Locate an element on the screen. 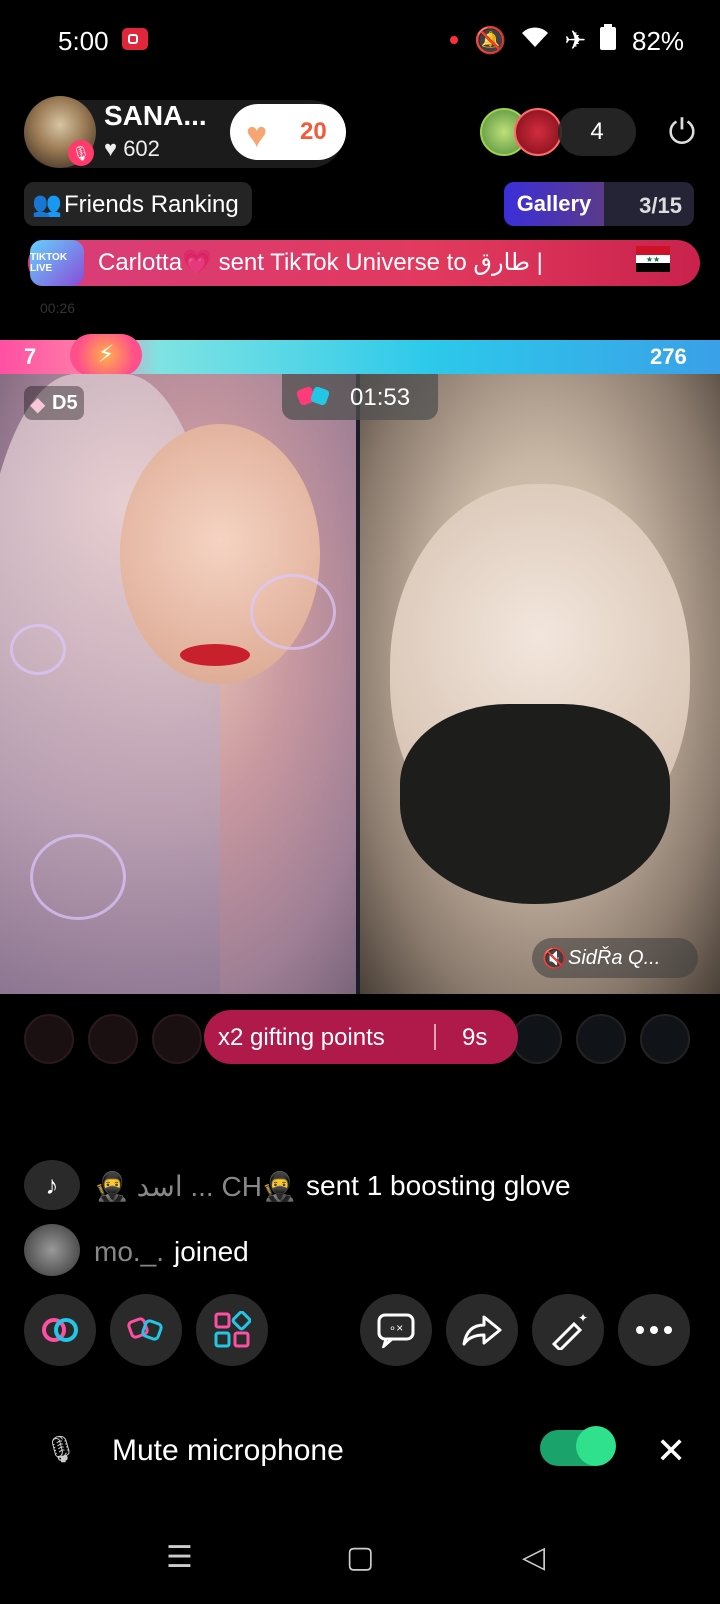 Image resolution: width=720 pixels, height=1604 pixels. left-score: 7 is located at coordinates (30, 356).